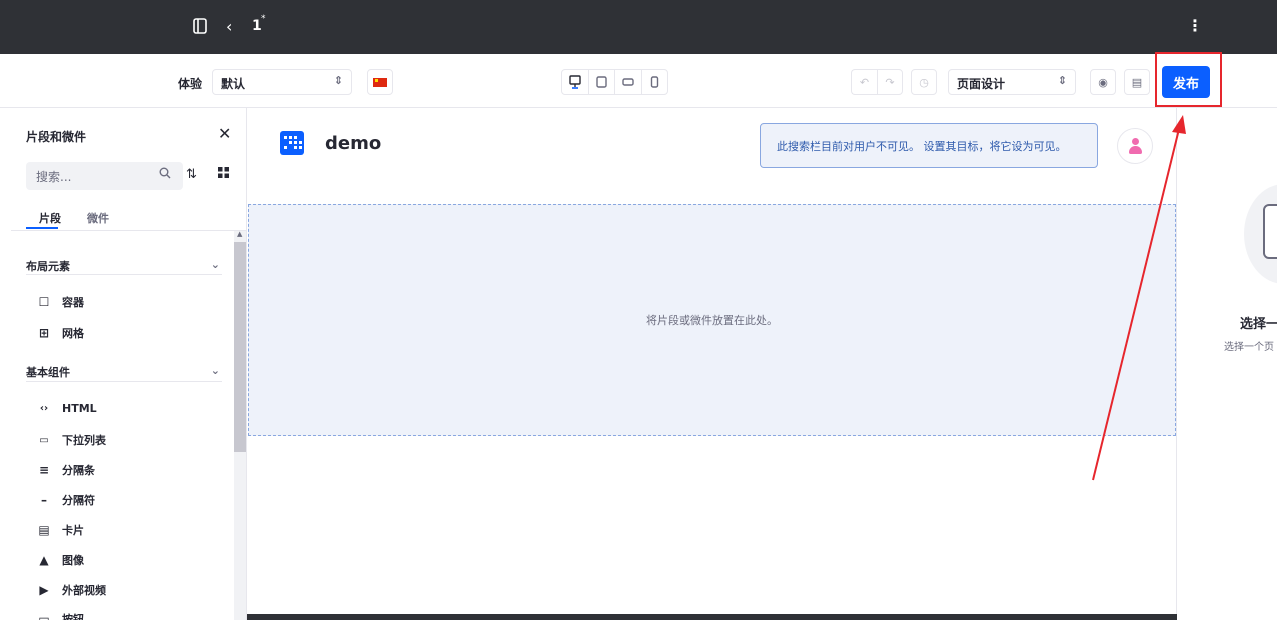 This screenshot has height=620, width=1277. I want to click on annotation-arrow, so click(1139, 298).